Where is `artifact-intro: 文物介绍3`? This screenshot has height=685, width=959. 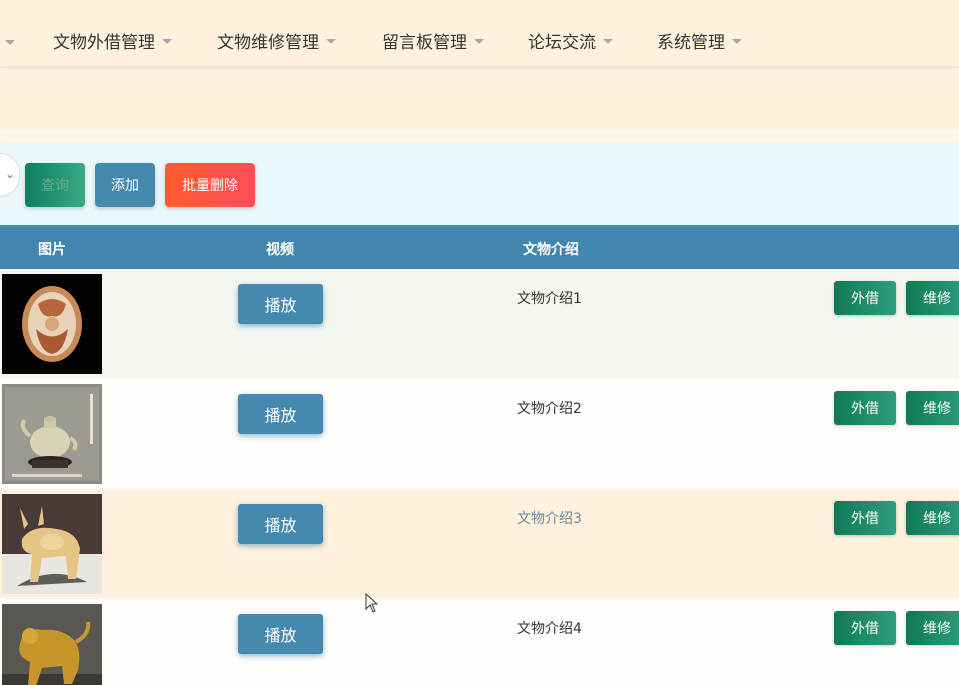 artifact-intro: 文物介绍3 is located at coordinates (549, 519).